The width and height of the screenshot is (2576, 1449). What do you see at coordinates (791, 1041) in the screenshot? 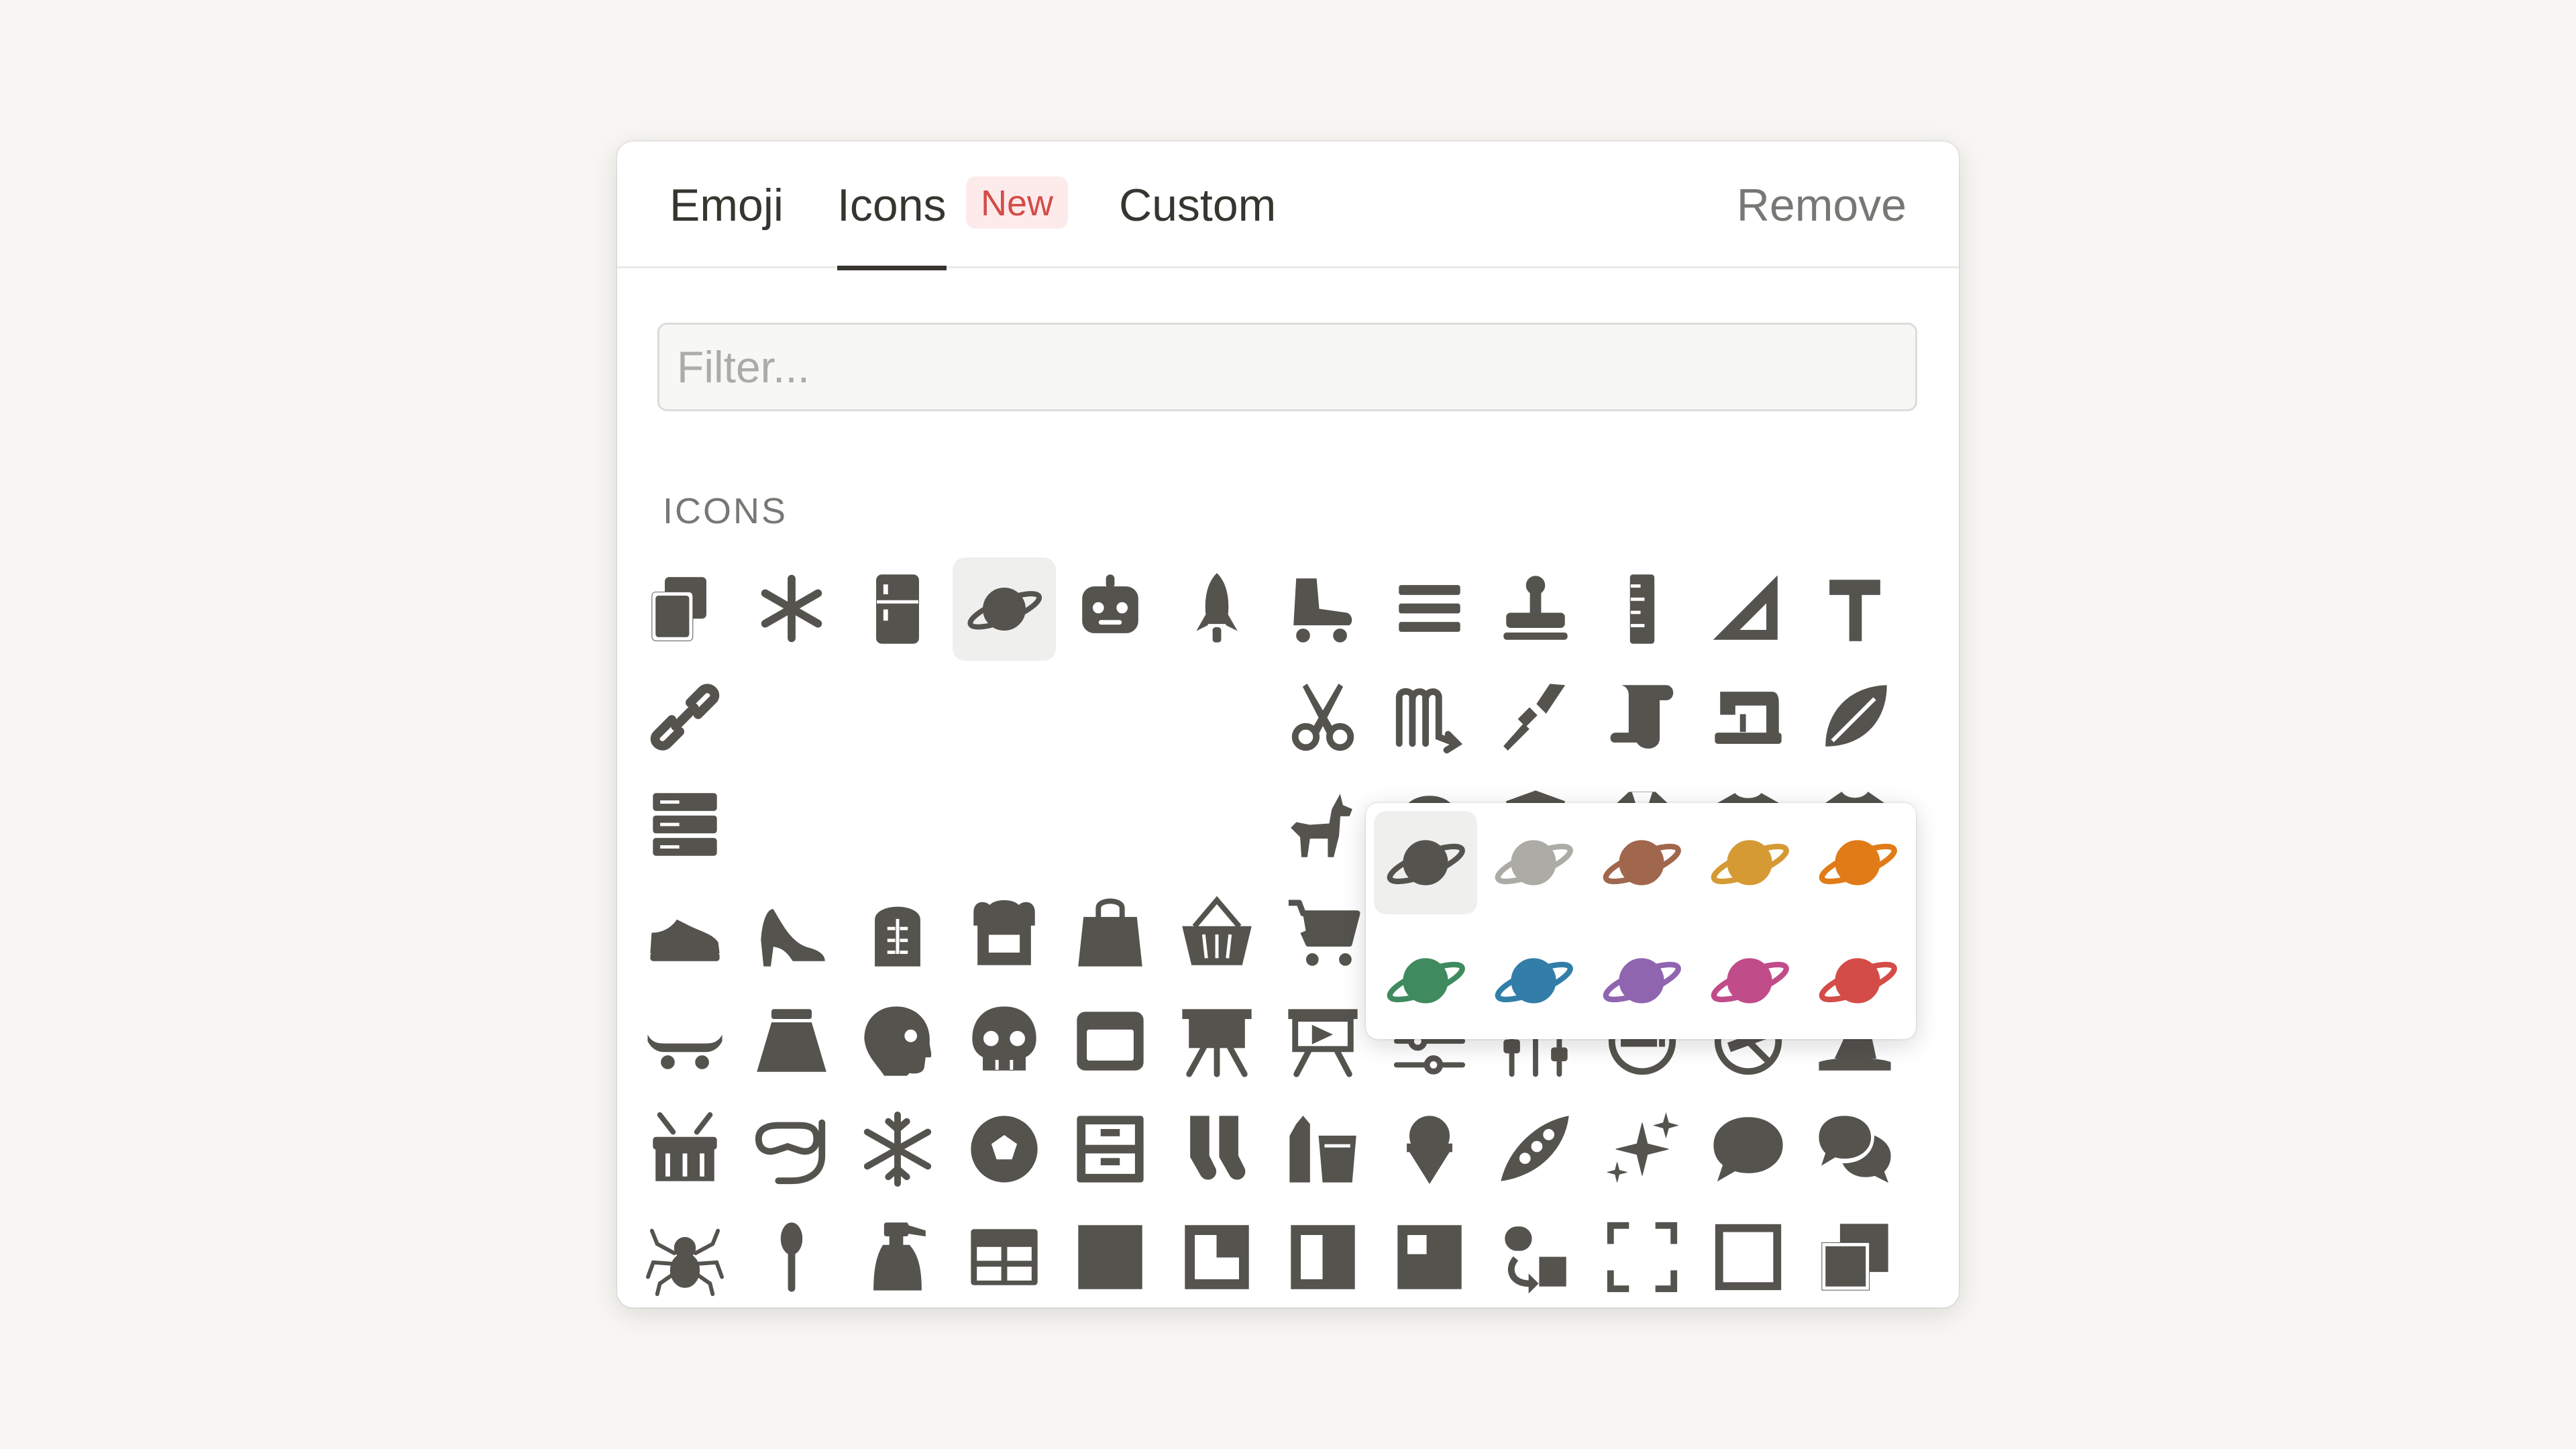
I see `skirt-icon` at bounding box center [791, 1041].